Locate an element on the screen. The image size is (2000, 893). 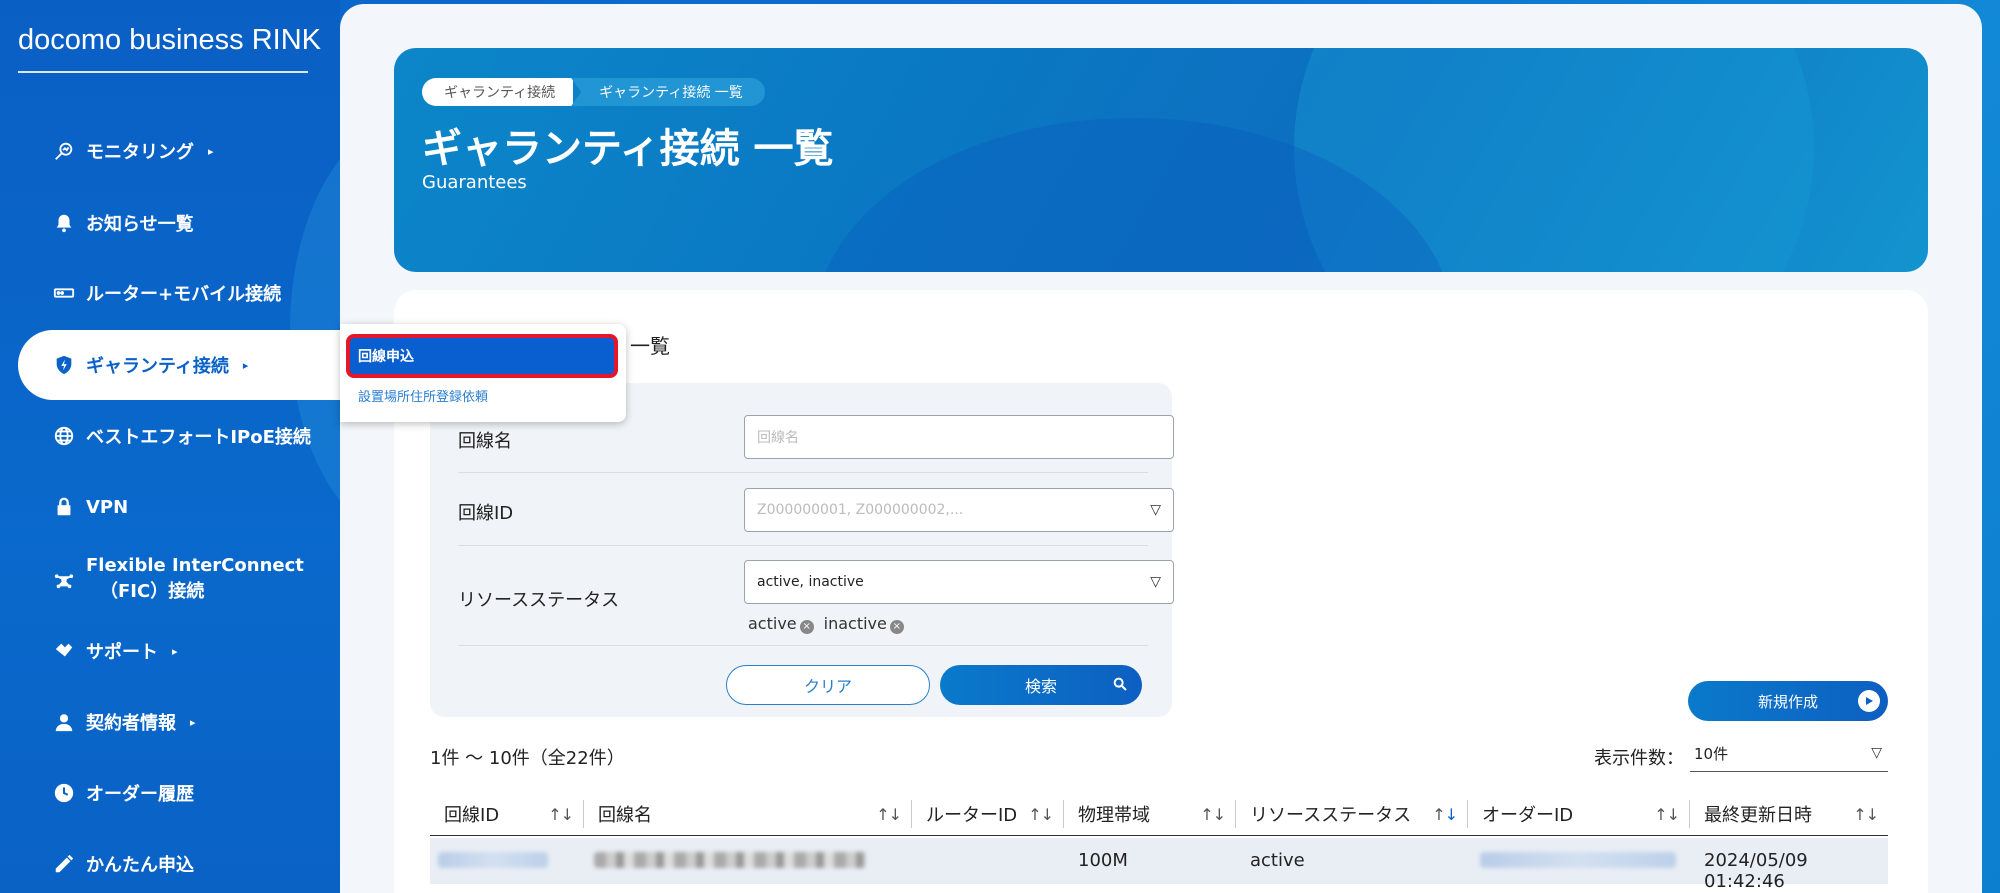
per-page-value: 10件 is located at coordinates (1711, 754).